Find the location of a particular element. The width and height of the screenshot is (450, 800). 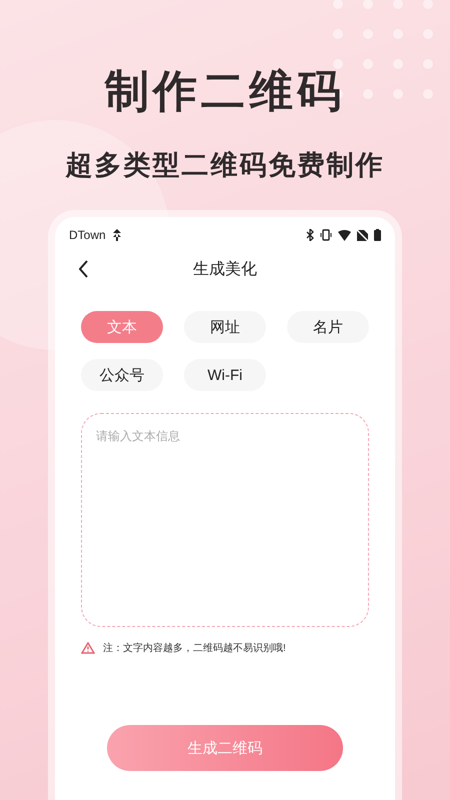

type-tab: 网址 is located at coordinates (225, 327).